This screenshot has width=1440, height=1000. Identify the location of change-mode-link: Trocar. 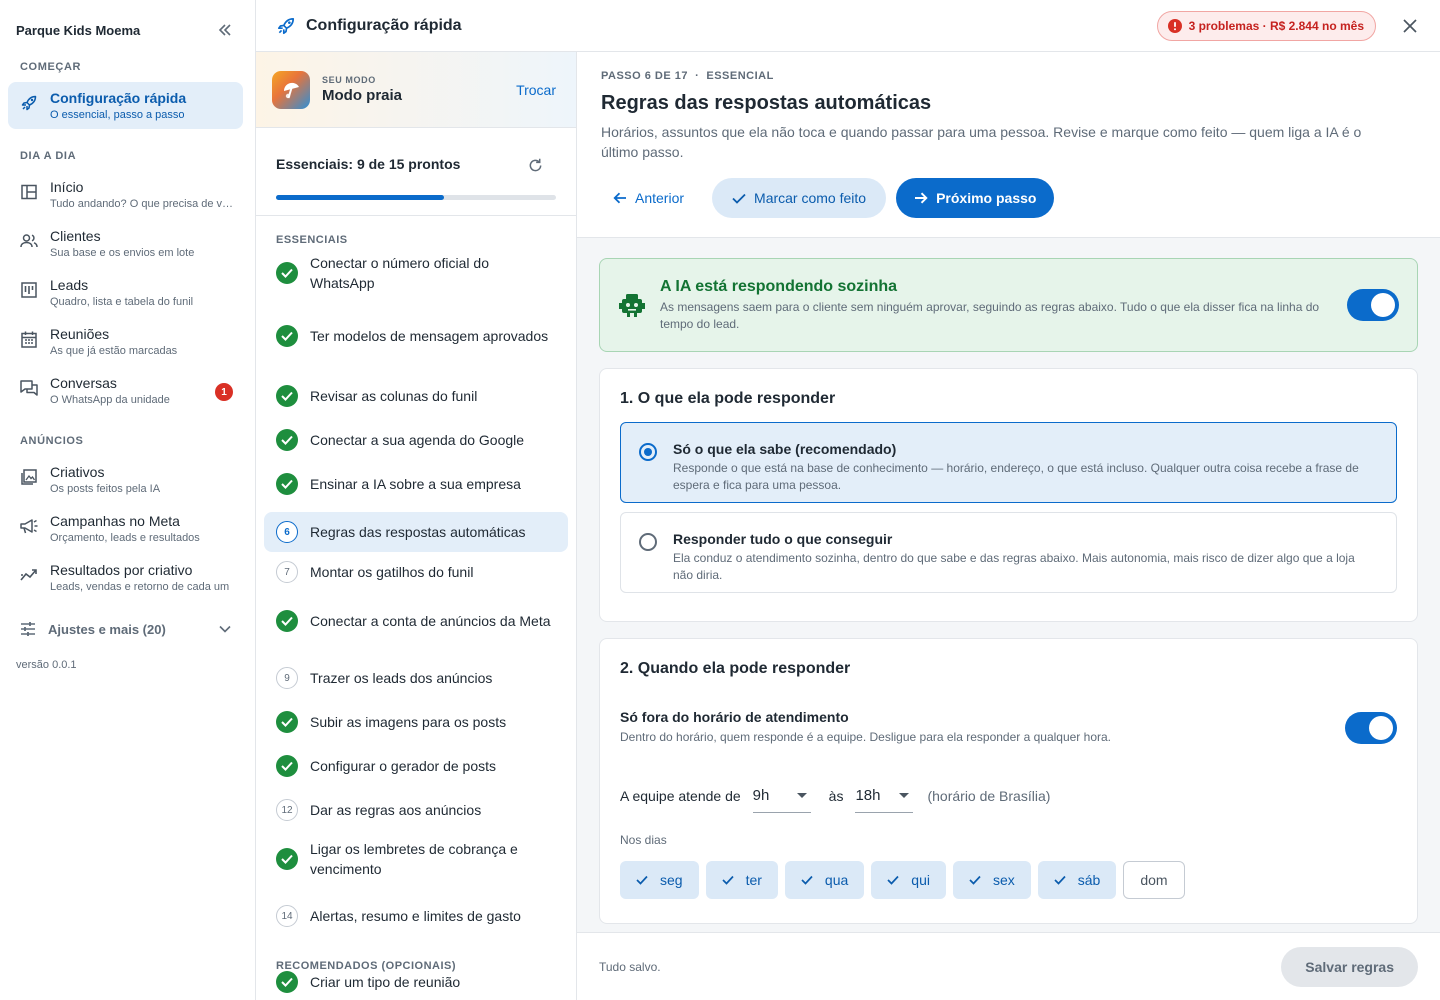
(536, 90).